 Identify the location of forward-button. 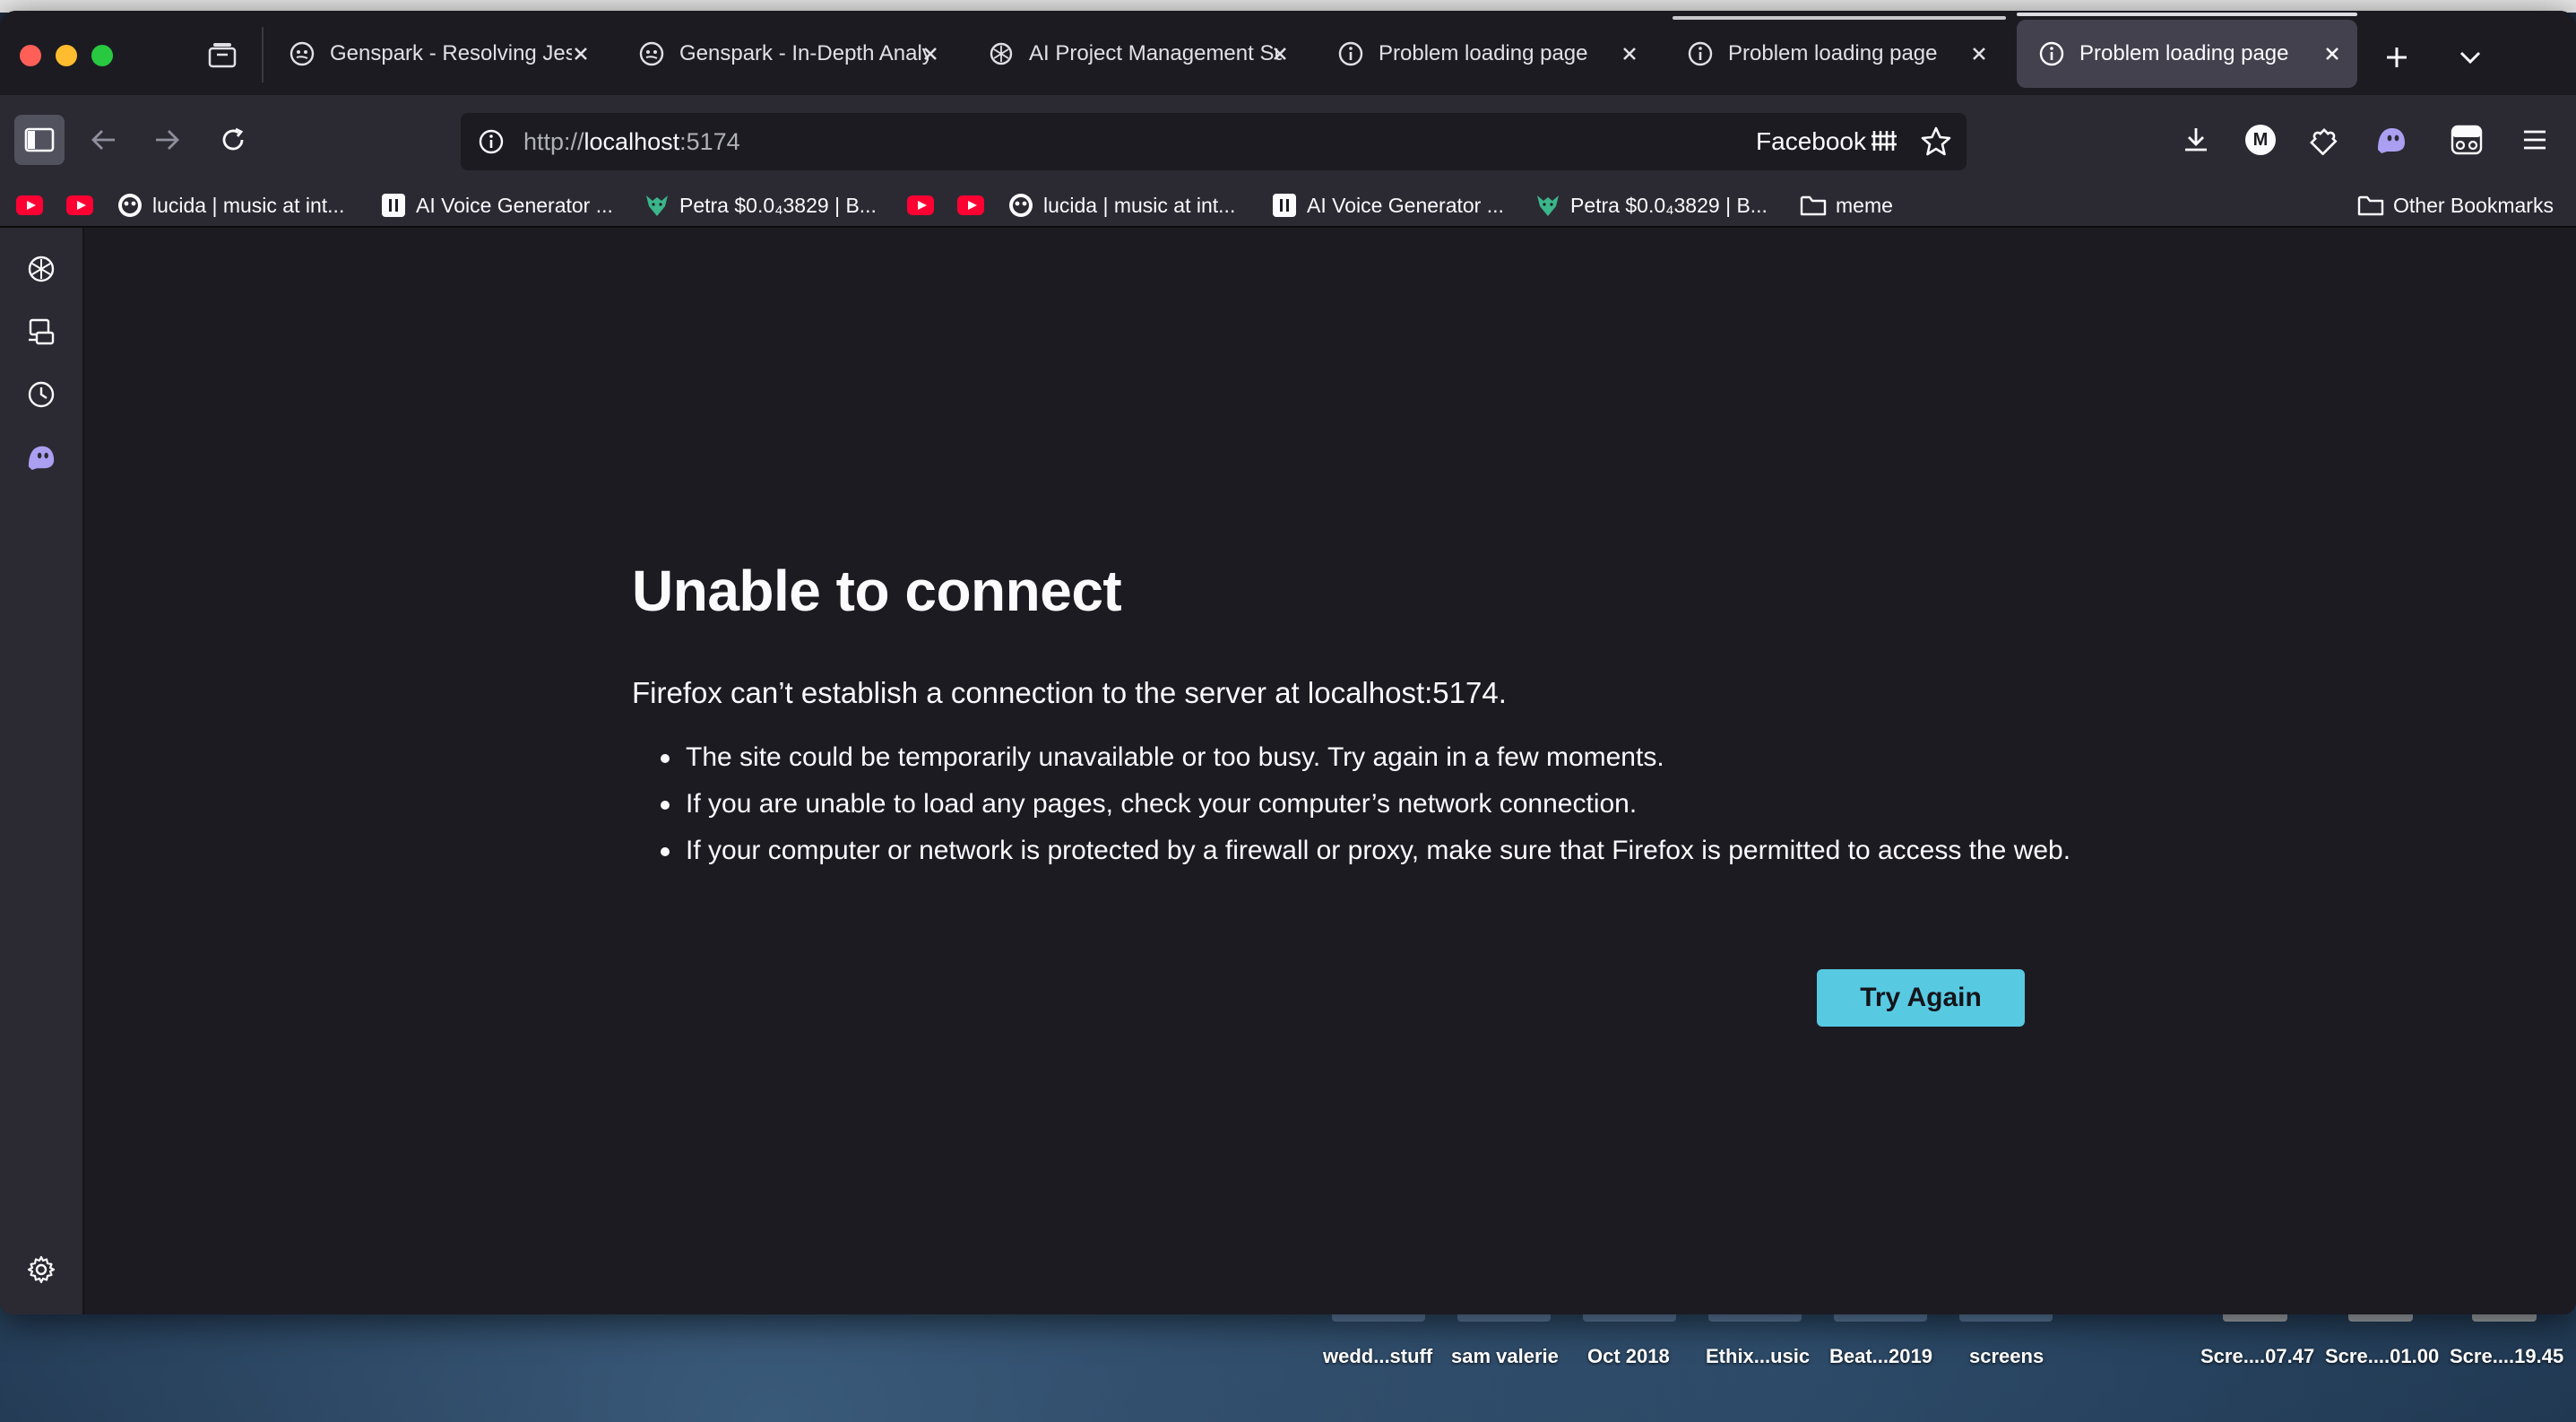
(167, 140).